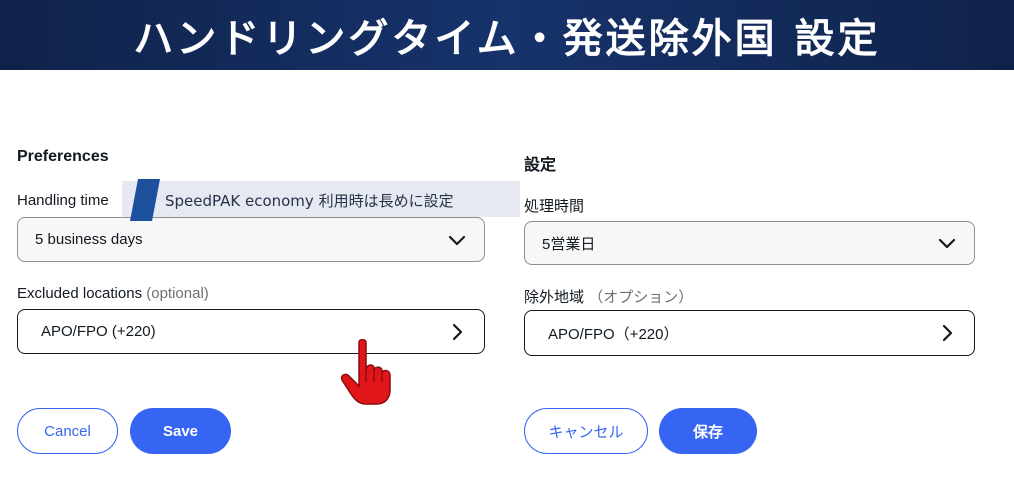 The image size is (1014, 482). What do you see at coordinates (67, 431) in the screenshot?
I see `cancel-button: Cancel` at bounding box center [67, 431].